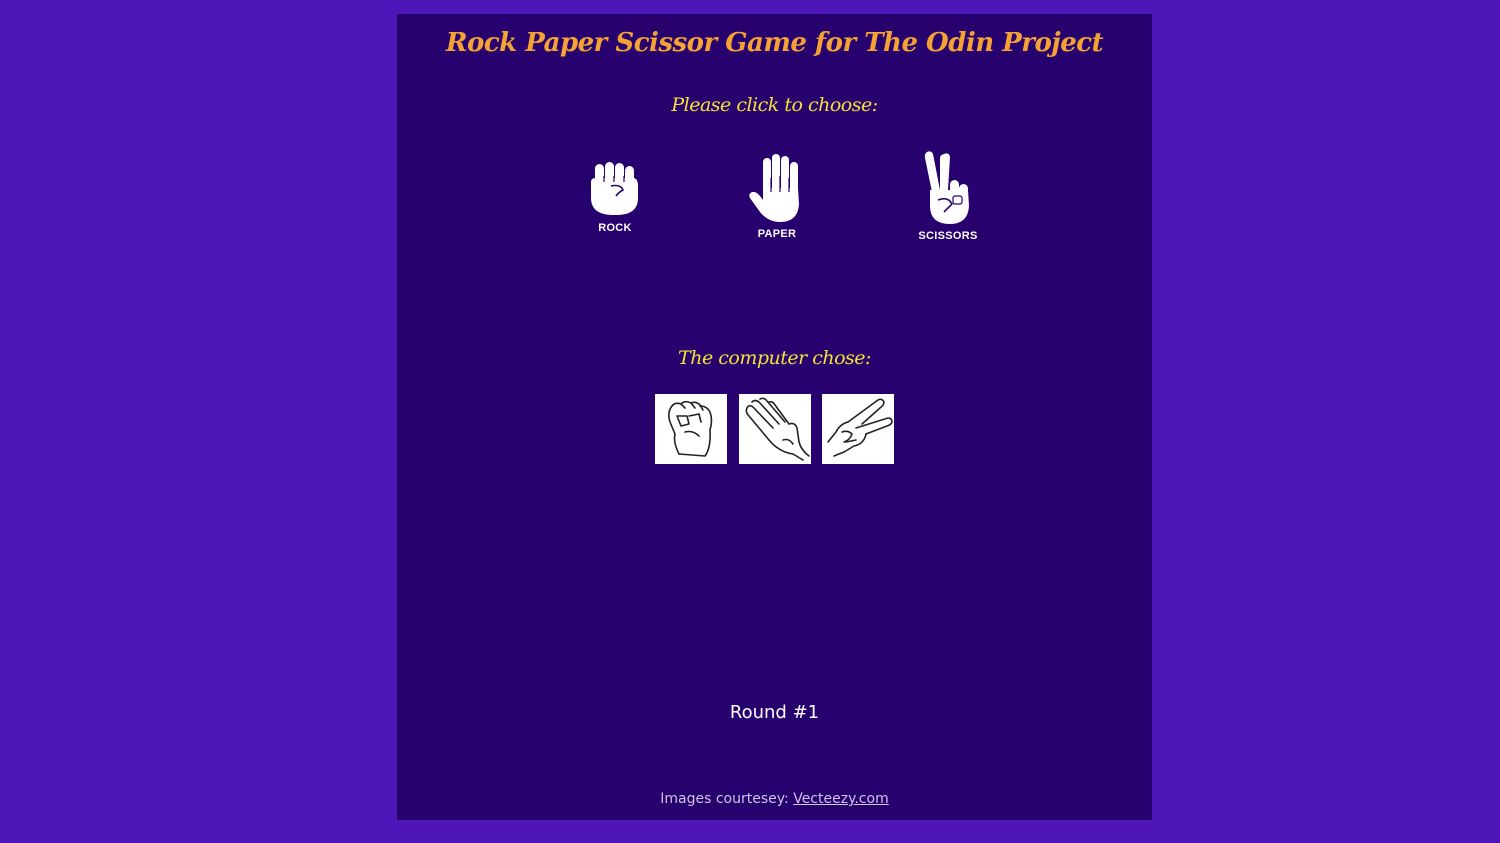 Image resolution: width=1500 pixels, height=843 pixels. What do you see at coordinates (614, 188) in the screenshot?
I see `rock-hand-icon` at bounding box center [614, 188].